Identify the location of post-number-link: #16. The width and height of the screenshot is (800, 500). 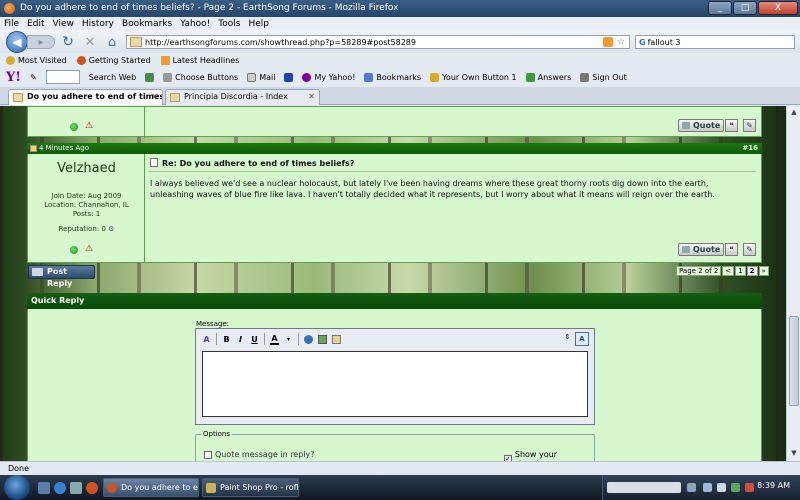
(750, 148).